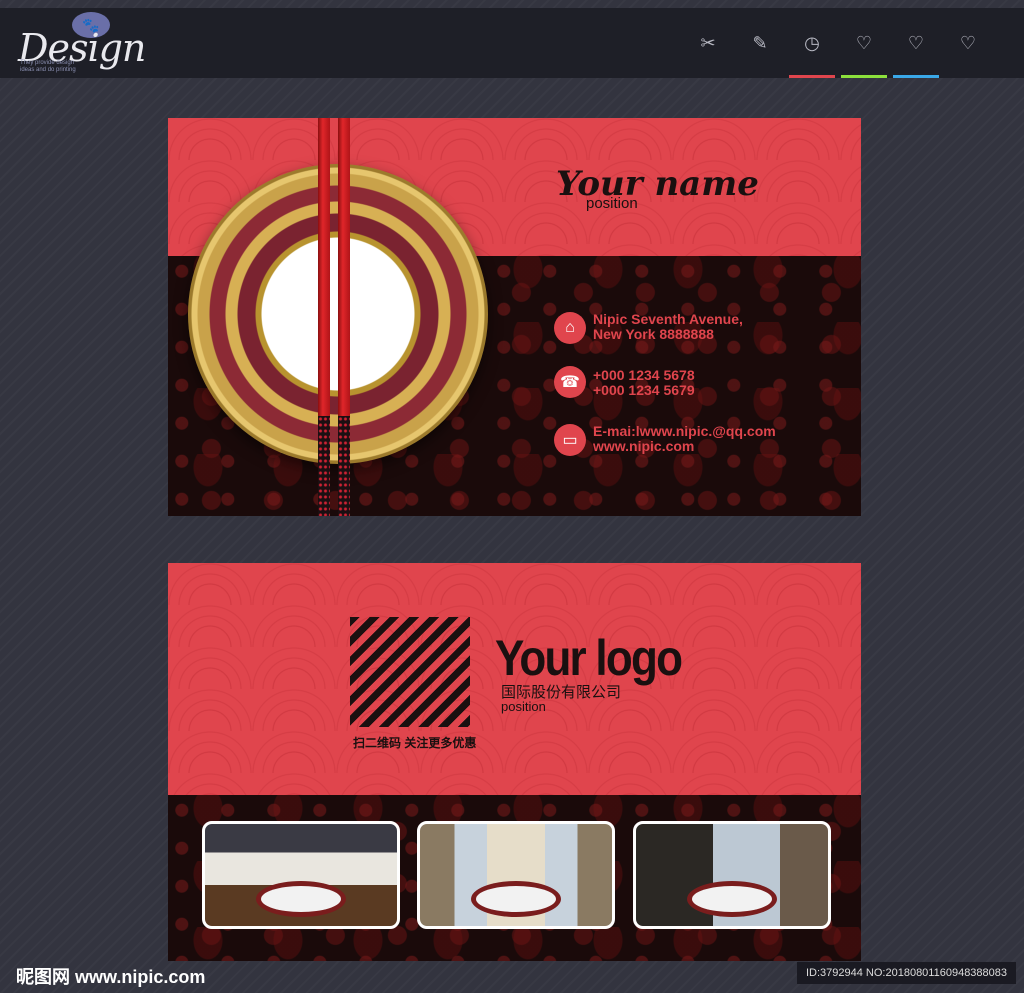  I want to click on tool-underline-blue, so click(916, 76).